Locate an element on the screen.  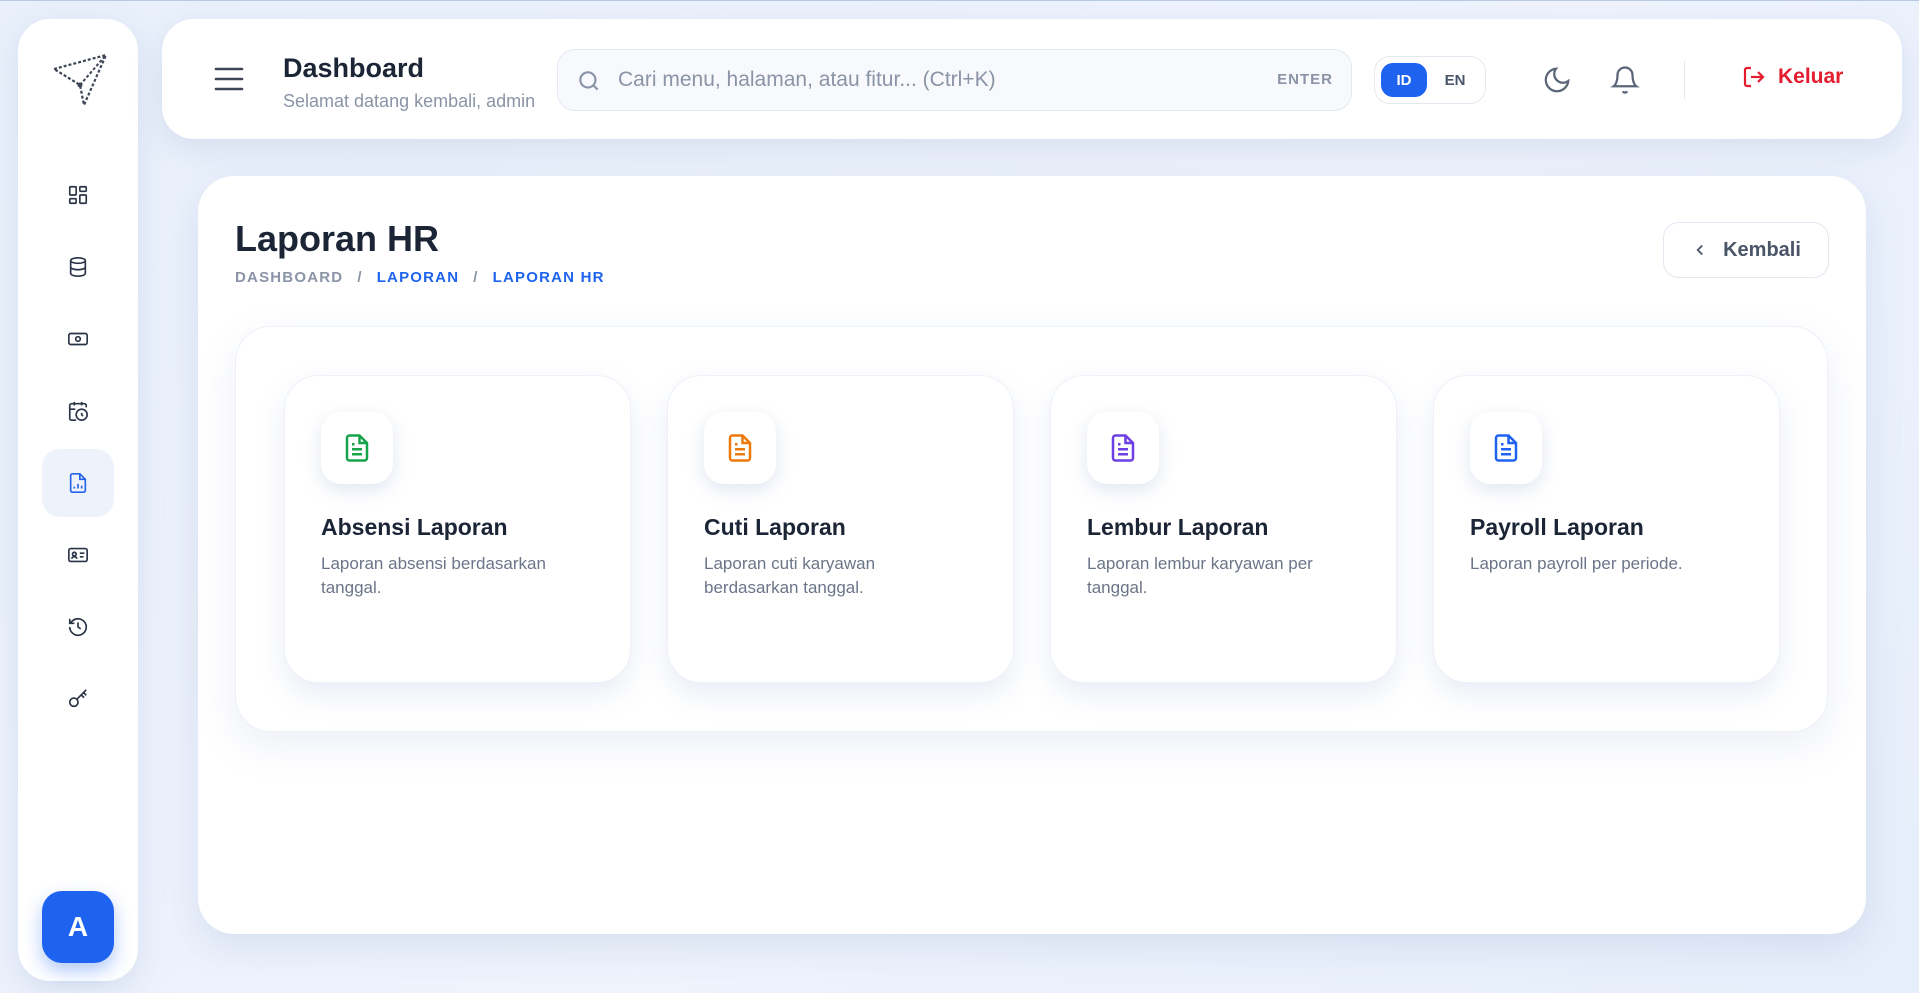
menu-toggle-icon is located at coordinates (229, 79).